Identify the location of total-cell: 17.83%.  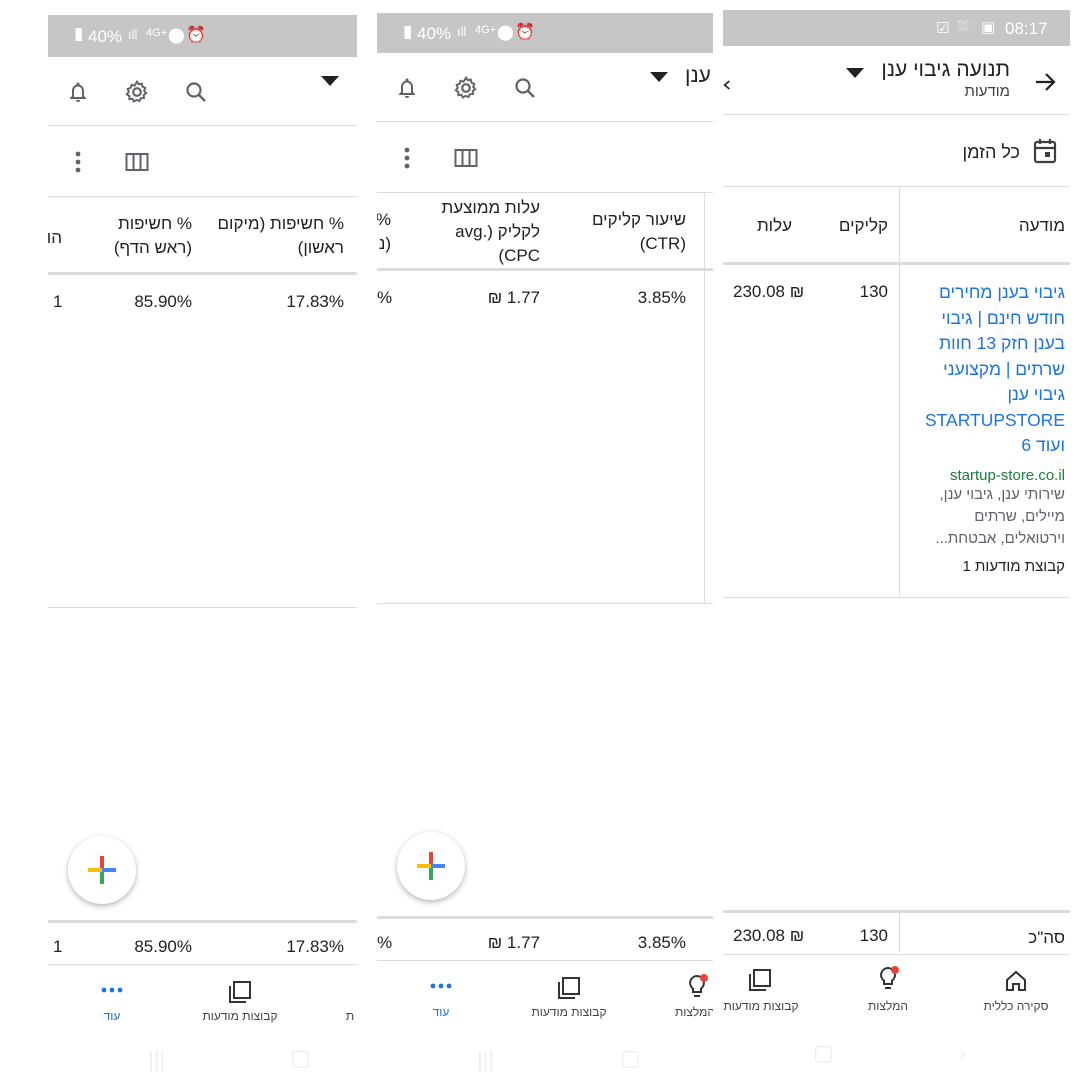
(315, 946).